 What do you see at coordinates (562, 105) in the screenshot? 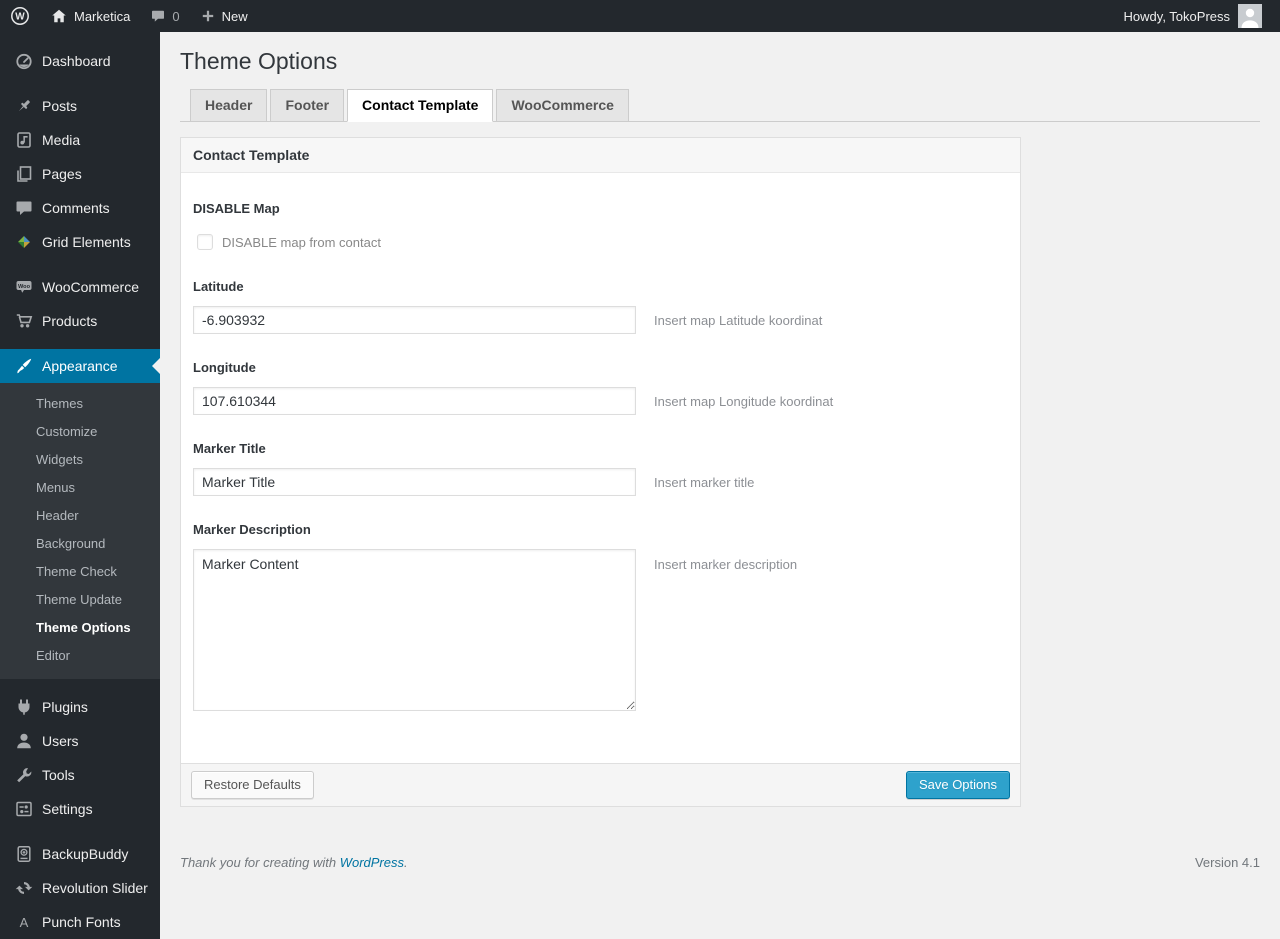
I see `tab-woocommerce: WooCommerce` at bounding box center [562, 105].